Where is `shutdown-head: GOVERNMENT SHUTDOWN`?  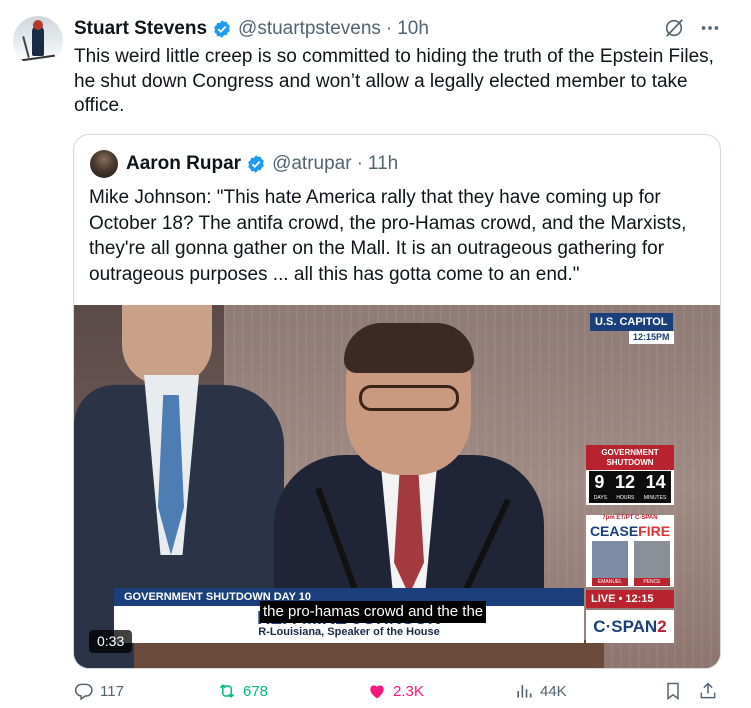 shutdown-head: GOVERNMENT SHUTDOWN is located at coordinates (630, 457).